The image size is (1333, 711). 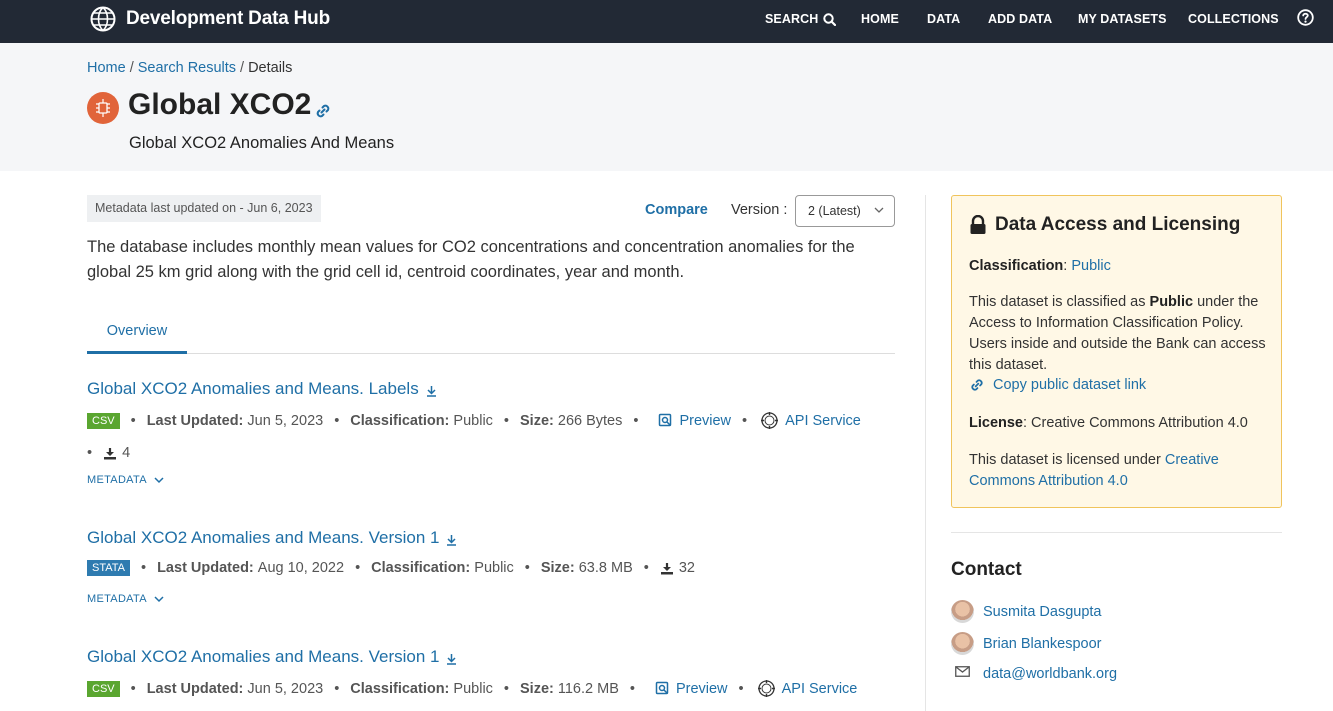 I want to click on lock-icon, so click(x=978, y=224).